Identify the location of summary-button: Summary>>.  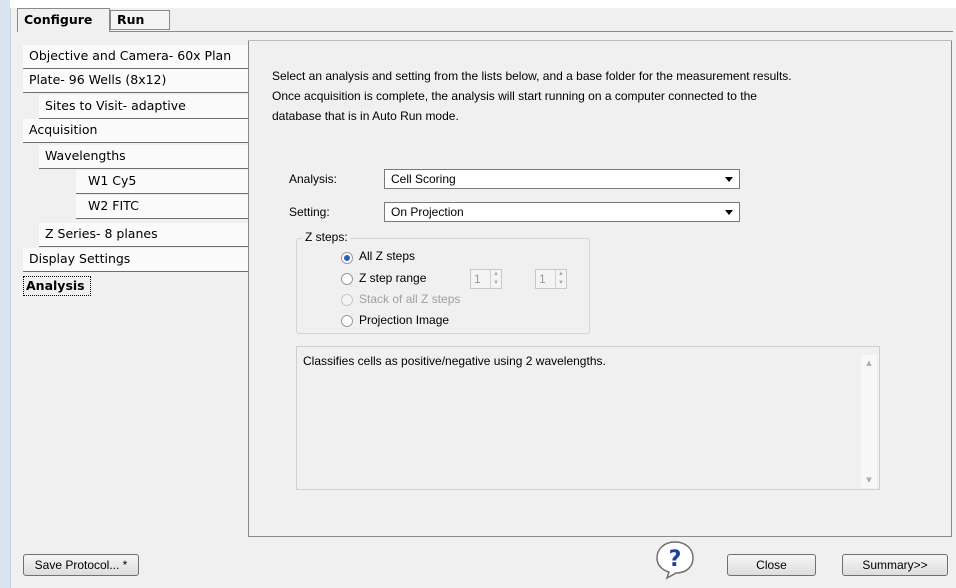
(895, 565).